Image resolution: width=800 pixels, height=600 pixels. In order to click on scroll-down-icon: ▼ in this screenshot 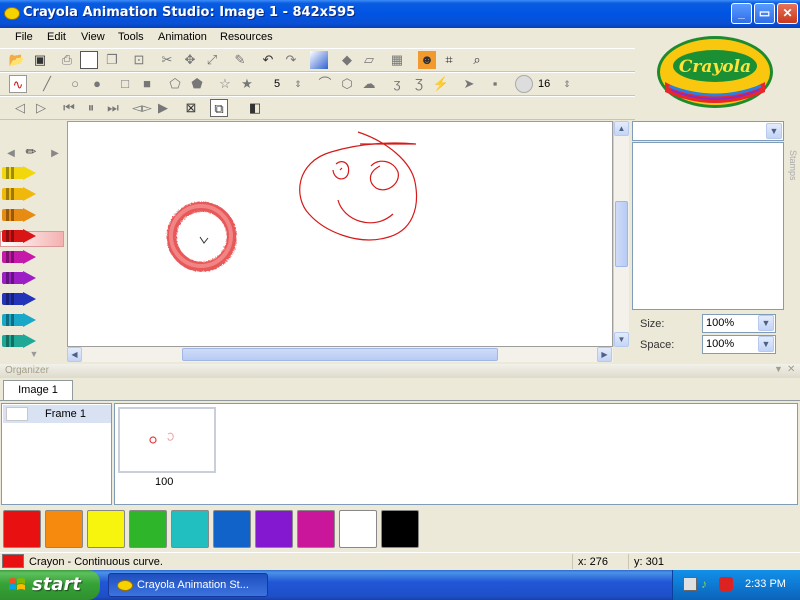, I will do `click(621, 339)`.